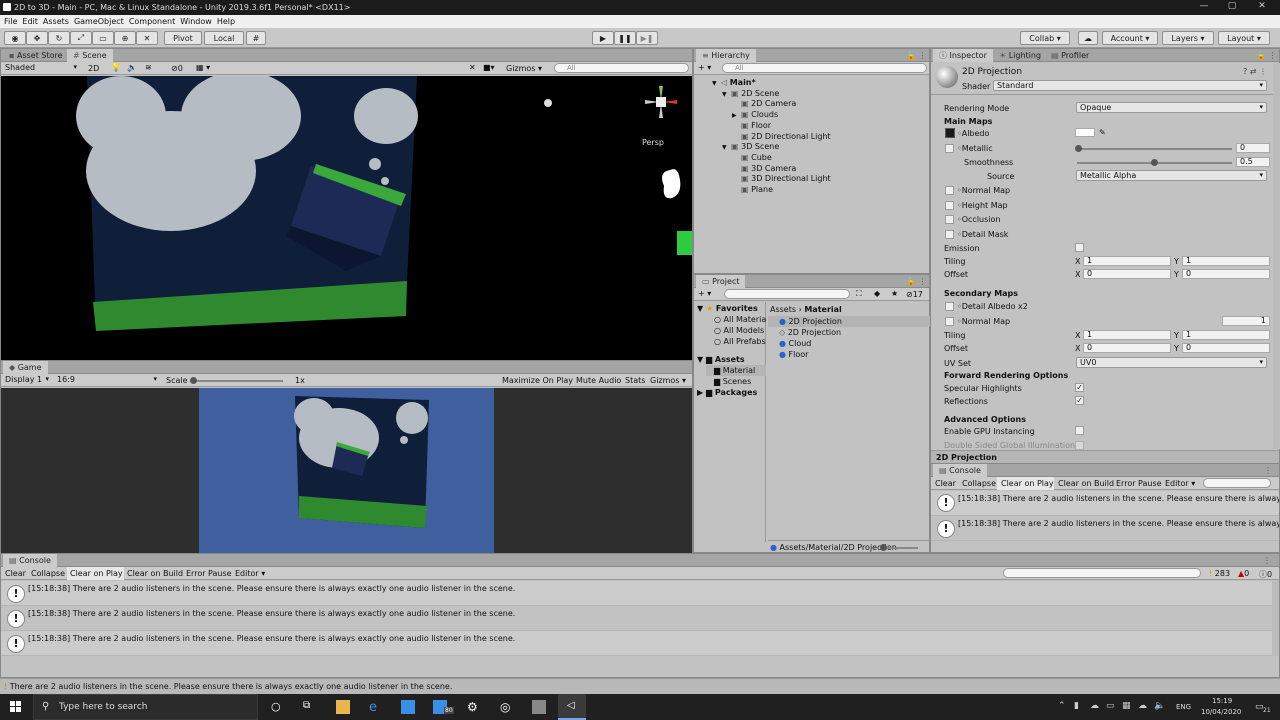 The height and width of the screenshot is (720, 1280). What do you see at coordinates (103, 38) in the screenshot?
I see `rect-tool-icon: ▭` at bounding box center [103, 38].